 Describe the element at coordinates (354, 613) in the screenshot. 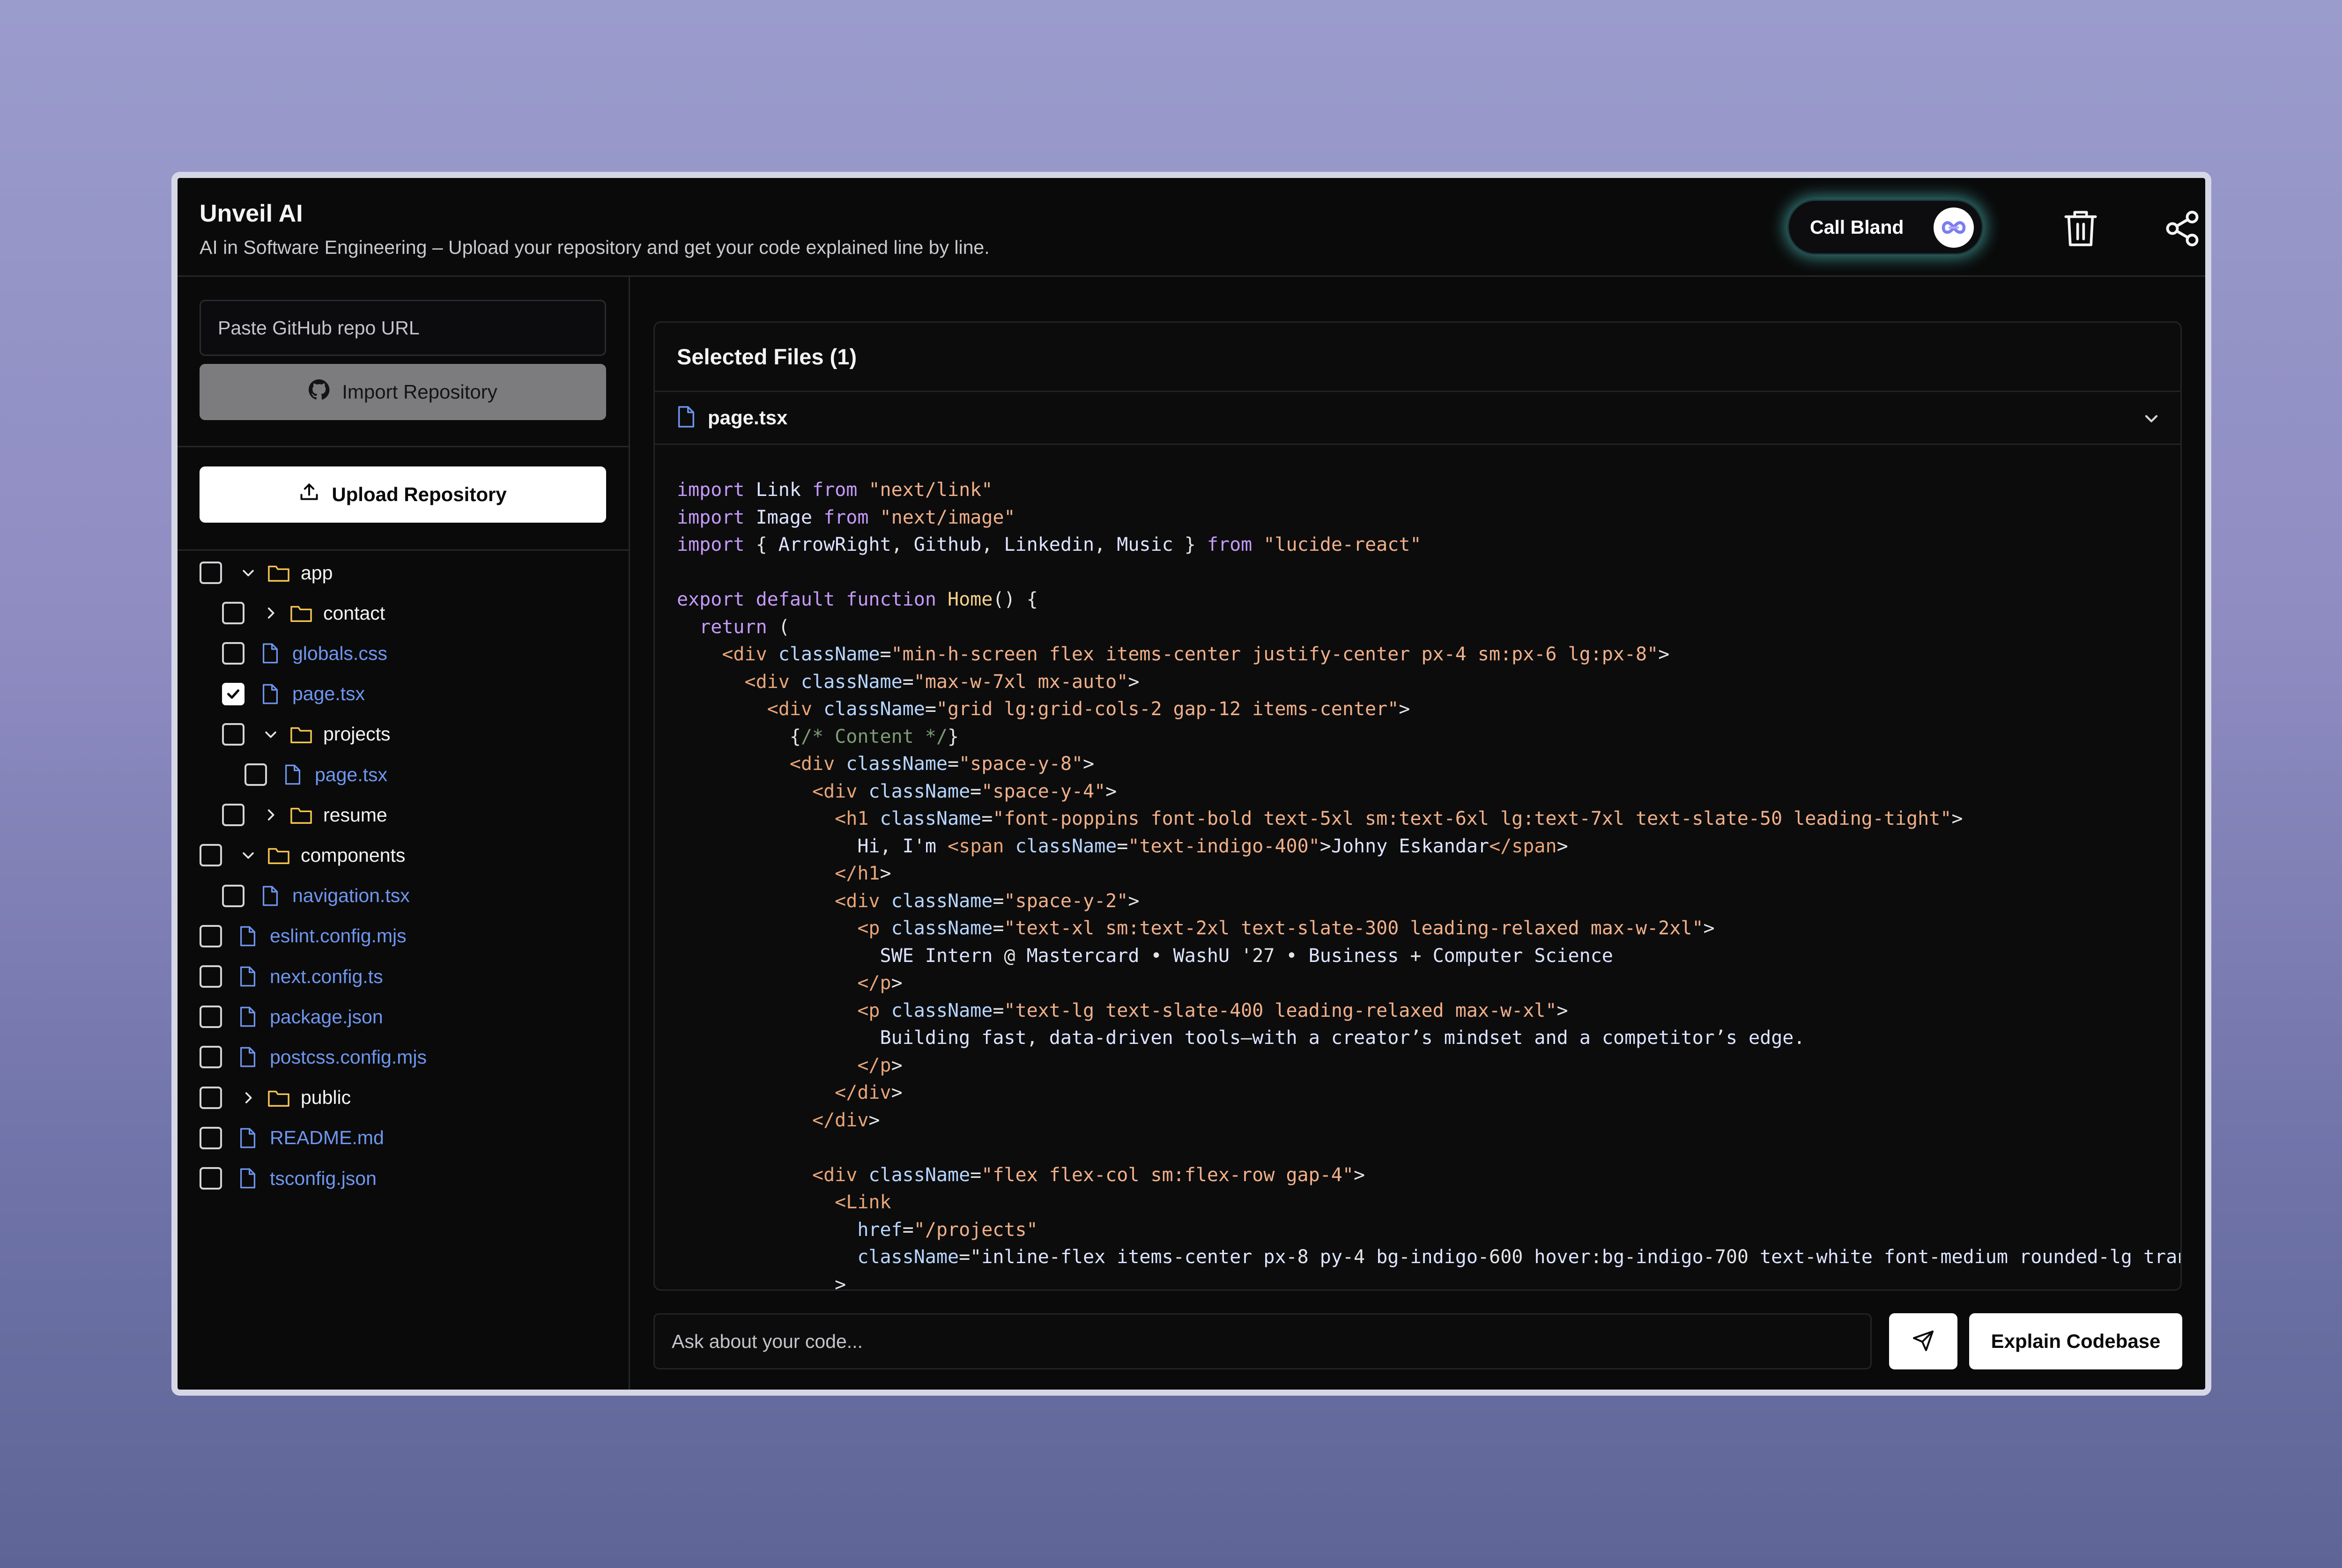

I see `tree-item-label: contact` at that location.